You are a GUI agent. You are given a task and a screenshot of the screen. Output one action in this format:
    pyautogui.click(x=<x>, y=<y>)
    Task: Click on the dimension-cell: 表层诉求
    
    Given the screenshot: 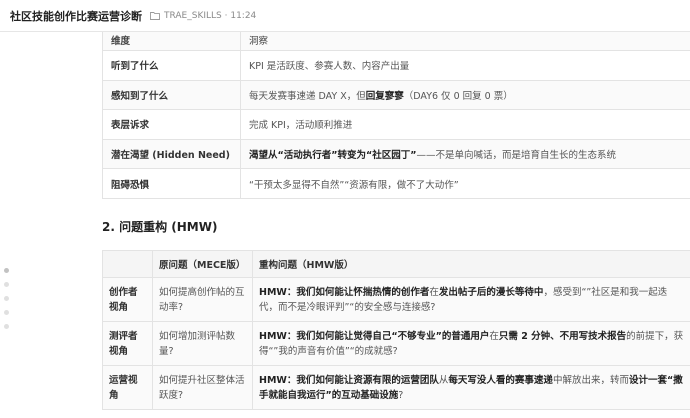 What is the action you would take?
    pyautogui.click(x=171, y=124)
    